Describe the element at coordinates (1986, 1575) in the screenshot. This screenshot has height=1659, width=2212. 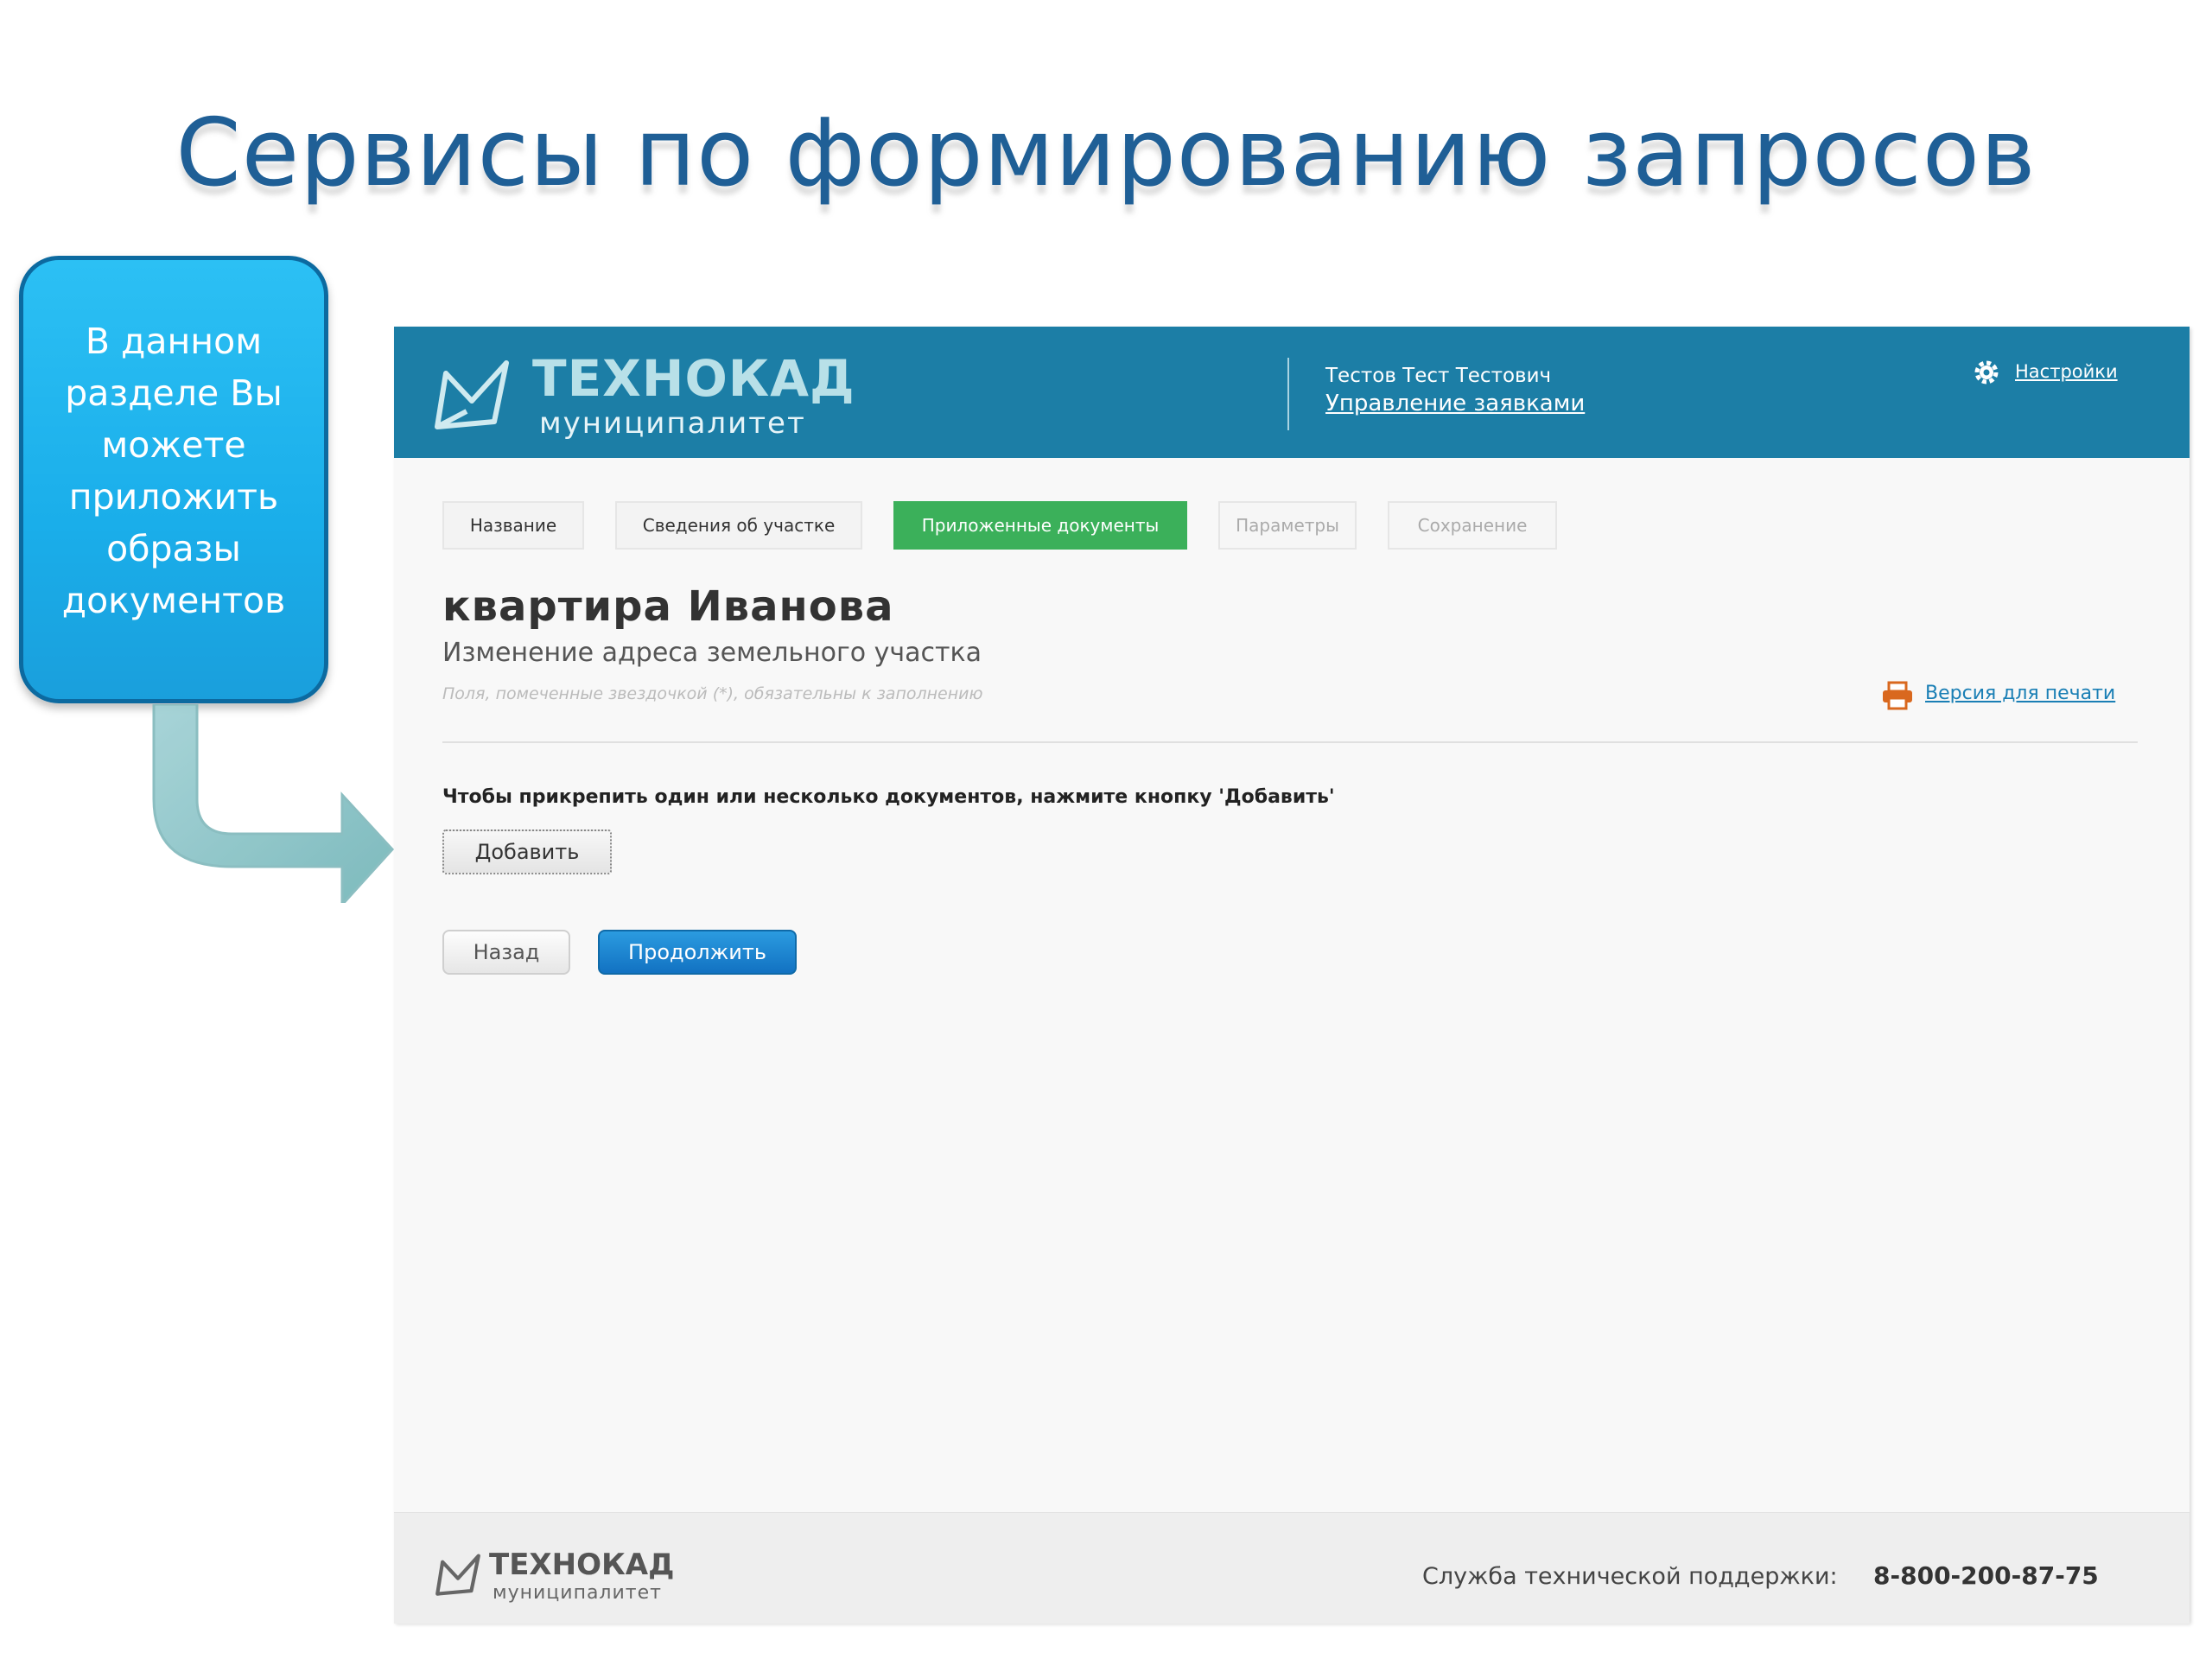
I see `support-phone: 8-800-200-87-75` at that location.